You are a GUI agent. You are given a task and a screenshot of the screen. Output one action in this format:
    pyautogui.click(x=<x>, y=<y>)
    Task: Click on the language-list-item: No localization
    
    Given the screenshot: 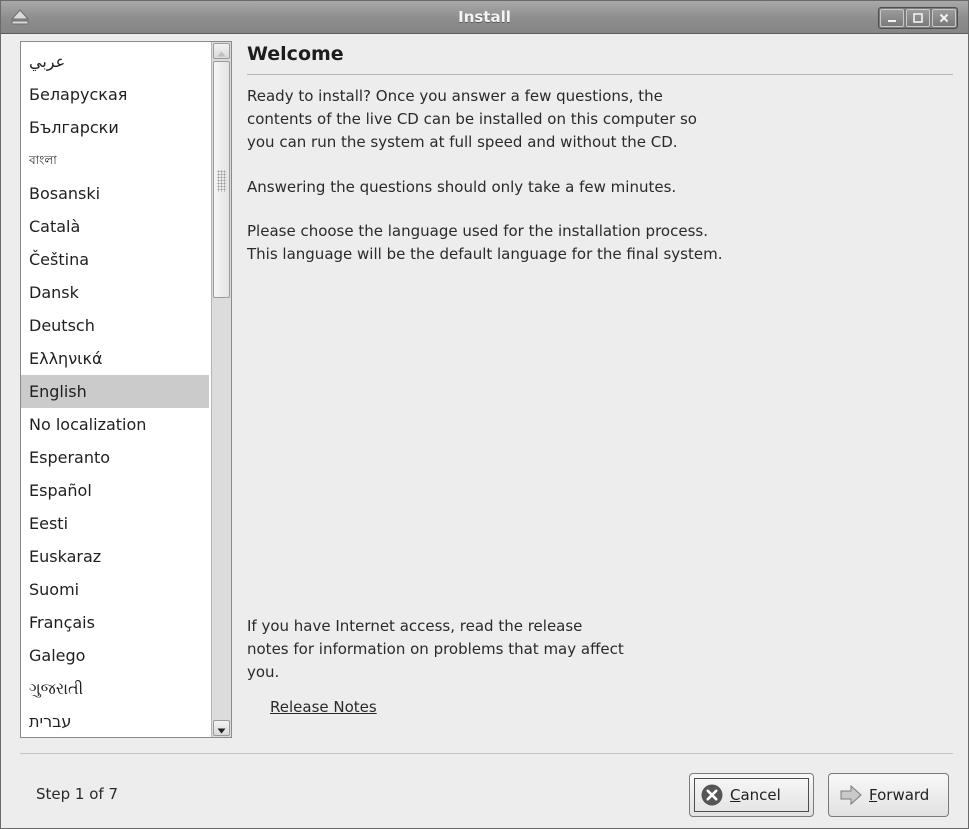 What is the action you would take?
    pyautogui.click(x=115, y=424)
    